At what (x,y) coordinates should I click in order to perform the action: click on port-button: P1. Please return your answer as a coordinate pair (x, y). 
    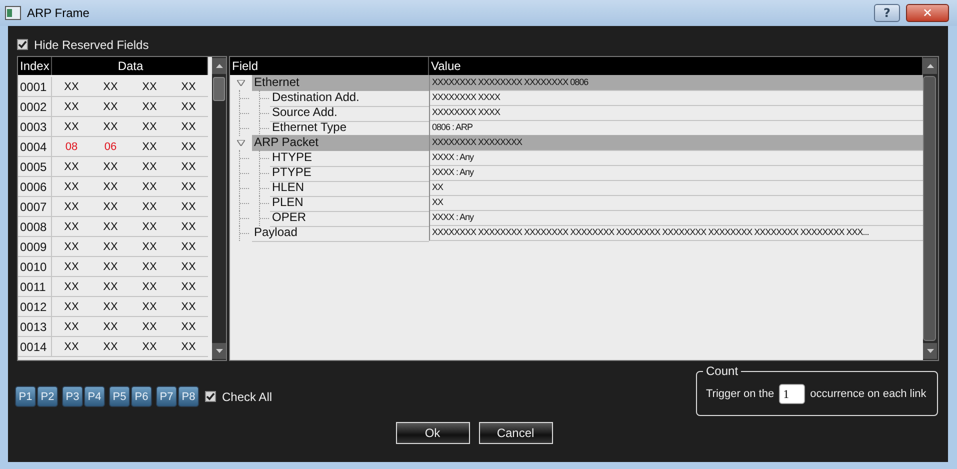
    Looking at the image, I should click on (25, 396).